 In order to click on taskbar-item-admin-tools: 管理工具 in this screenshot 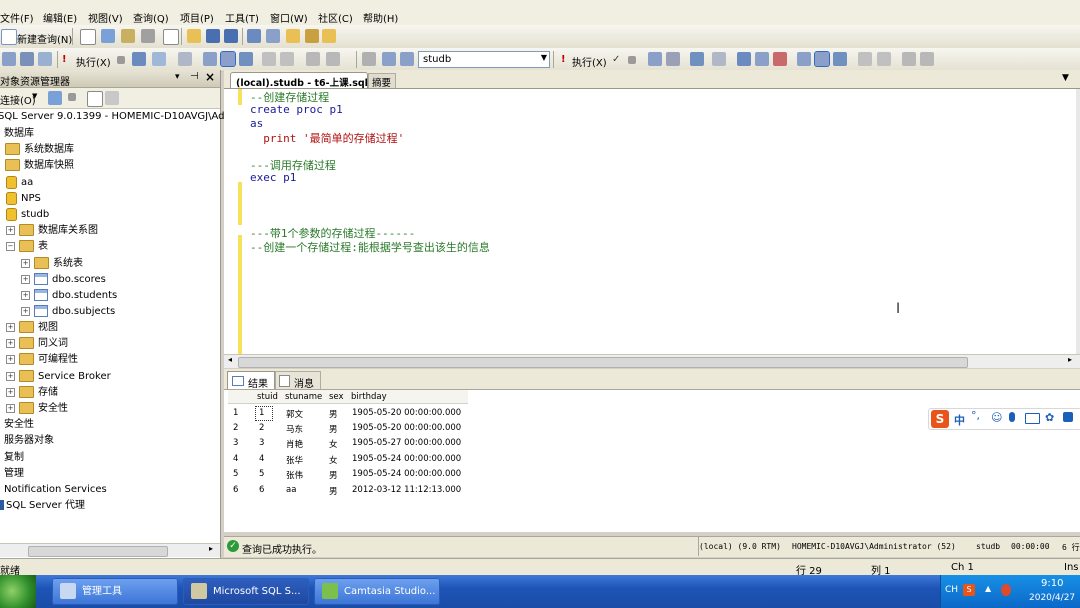, I will do `click(115, 591)`.